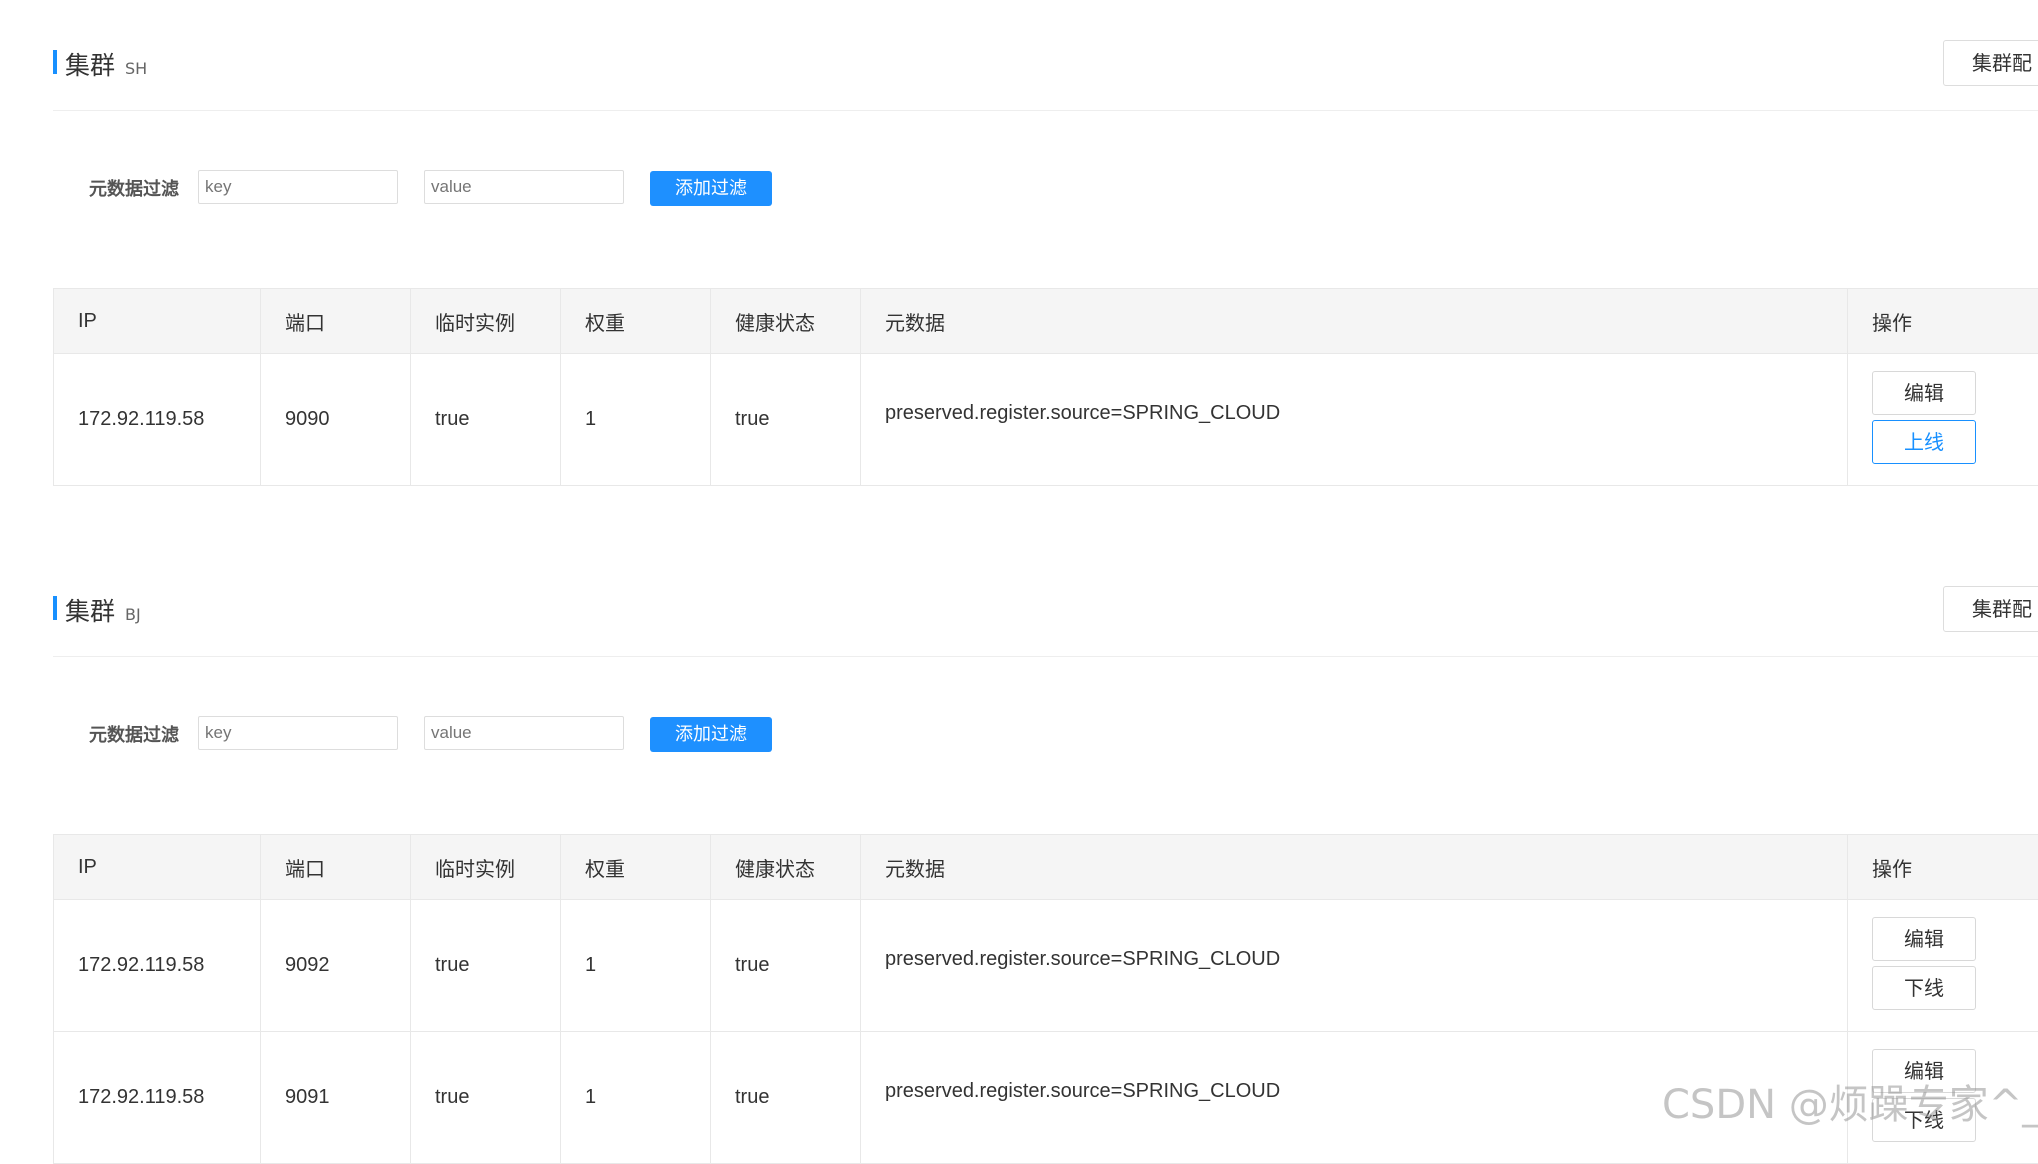  Describe the element at coordinates (1924, 442) in the screenshot. I see `online-button: 上线` at that location.